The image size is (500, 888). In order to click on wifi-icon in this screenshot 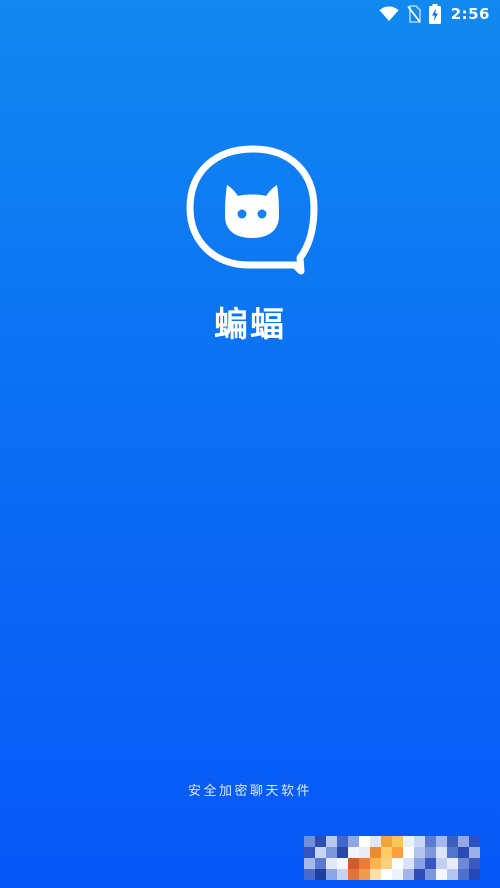, I will do `click(389, 14)`.